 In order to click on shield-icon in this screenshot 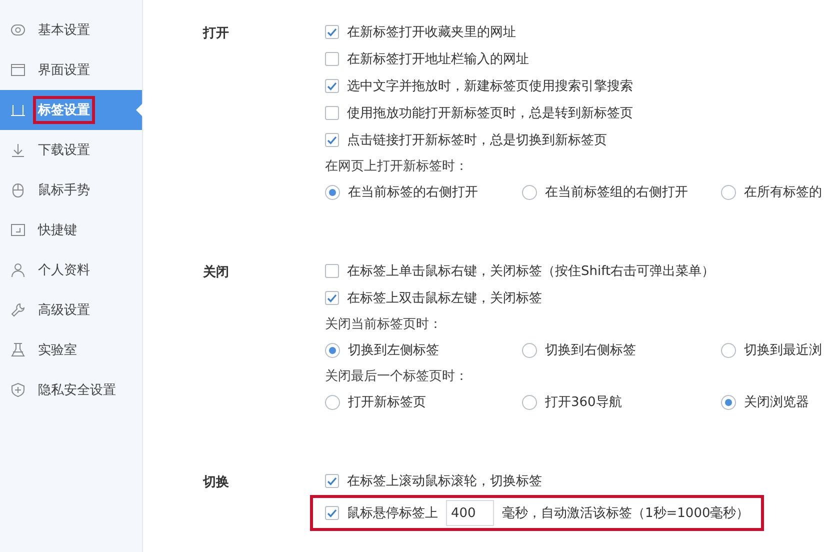, I will do `click(18, 390)`.